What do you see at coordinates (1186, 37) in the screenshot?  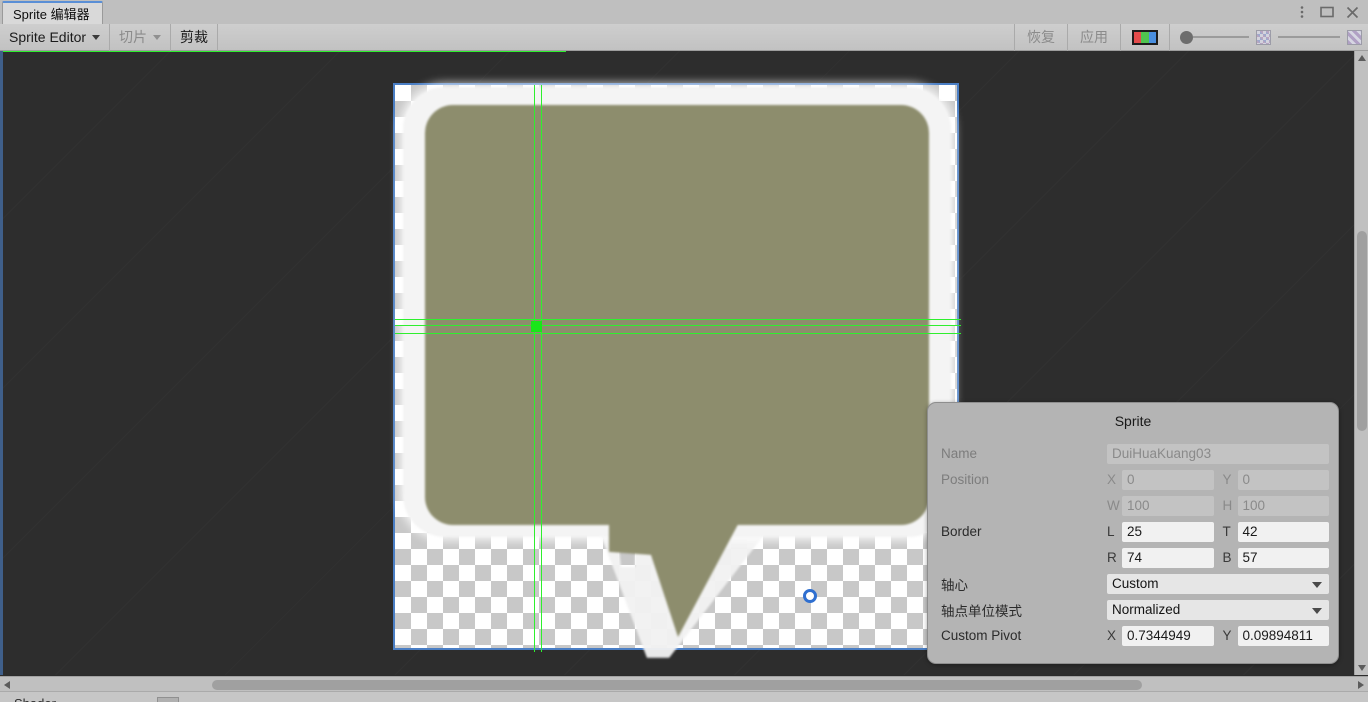 I see `alpha-slider-knob` at bounding box center [1186, 37].